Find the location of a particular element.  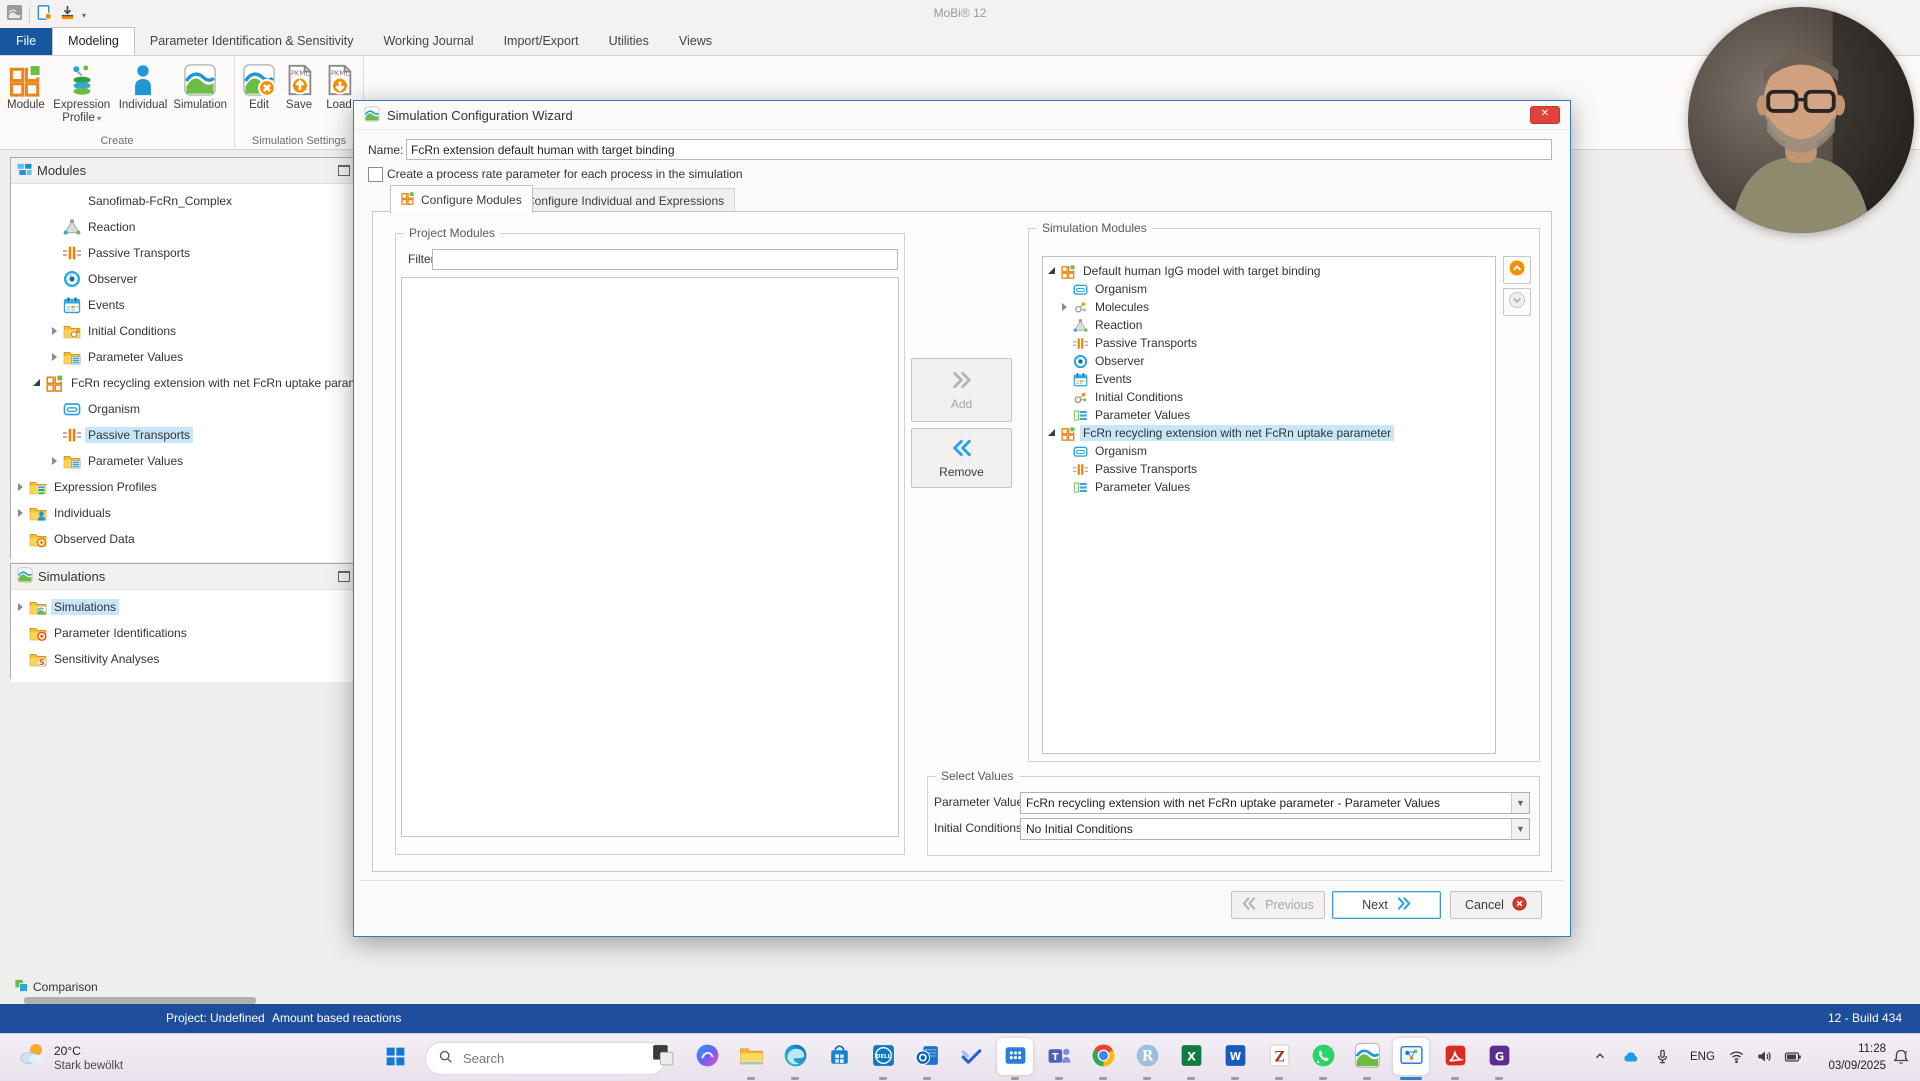

taskbar-app-whatsapp is located at coordinates (1323, 1057).